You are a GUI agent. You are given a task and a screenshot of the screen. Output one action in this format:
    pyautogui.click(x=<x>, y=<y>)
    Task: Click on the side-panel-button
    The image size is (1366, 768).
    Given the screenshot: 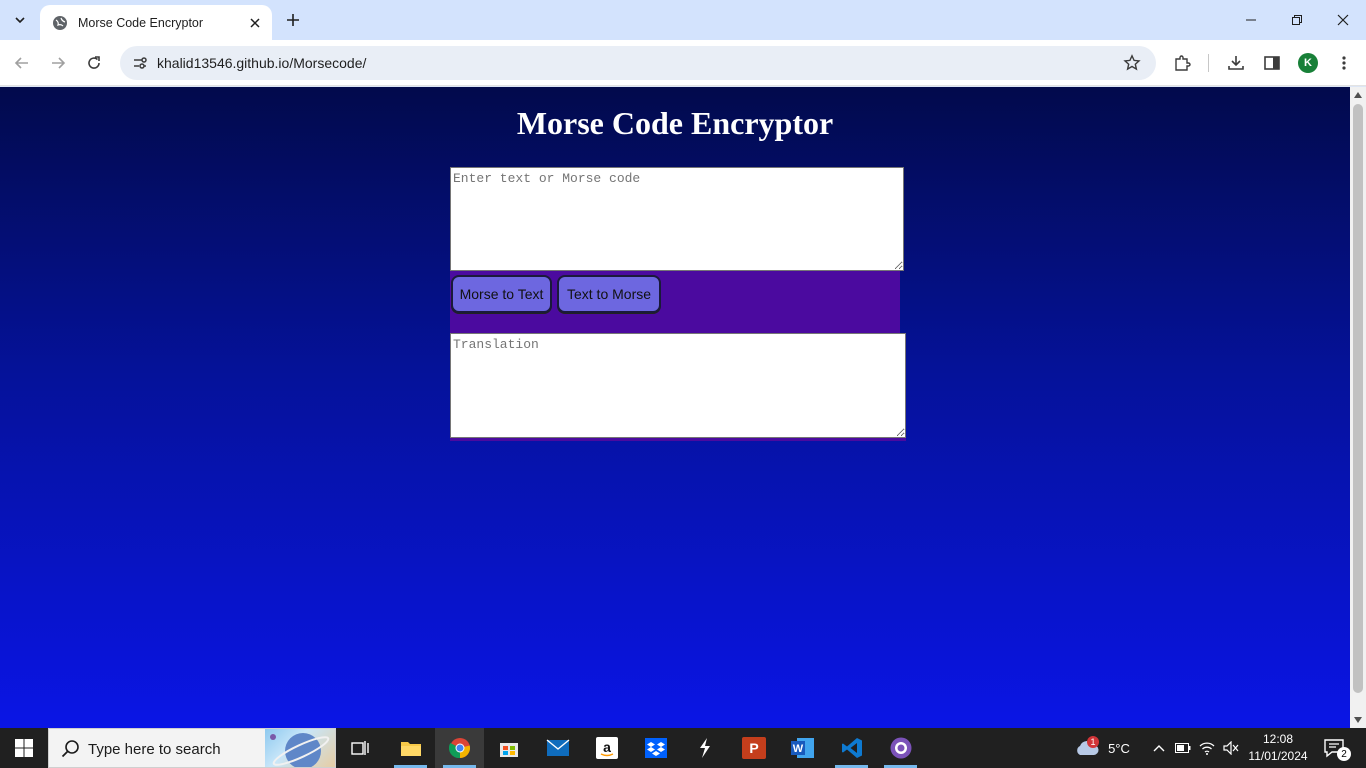 What is the action you would take?
    pyautogui.click(x=1272, y=63)
    